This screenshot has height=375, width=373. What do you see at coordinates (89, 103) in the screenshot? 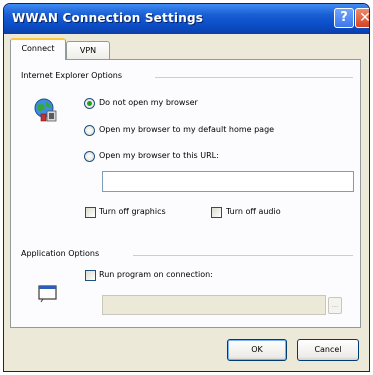
I see `radio-do-not-open-browser` at bounding box center [89, 103].